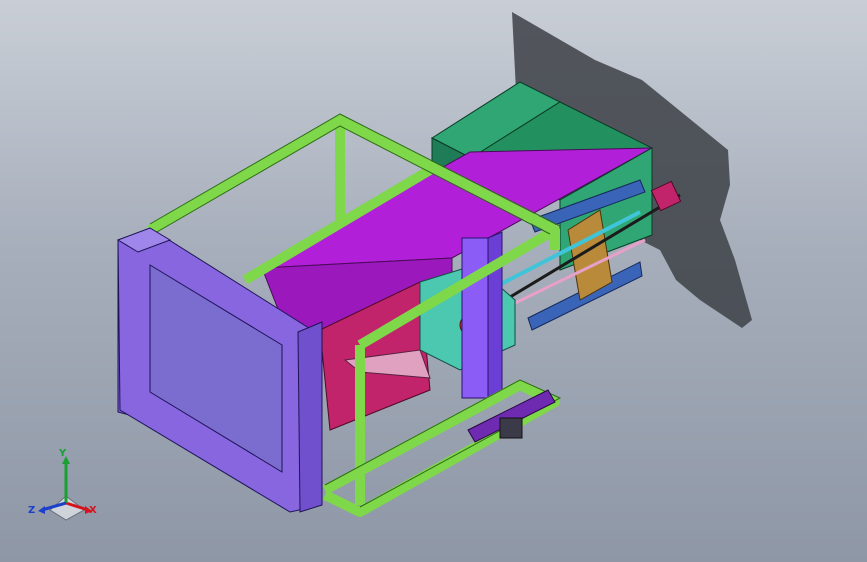  I want to click on triad-y-label: Y, so click(63, 453).